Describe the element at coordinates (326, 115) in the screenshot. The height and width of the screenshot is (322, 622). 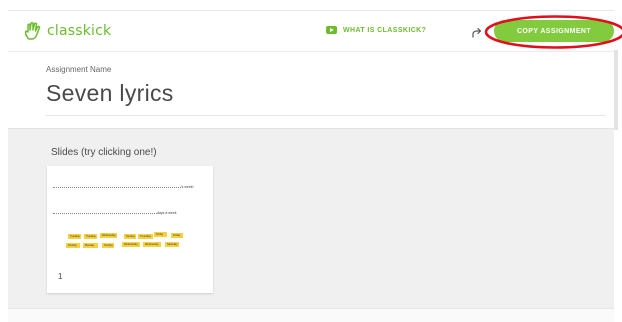
I see `title-divider` at that location.